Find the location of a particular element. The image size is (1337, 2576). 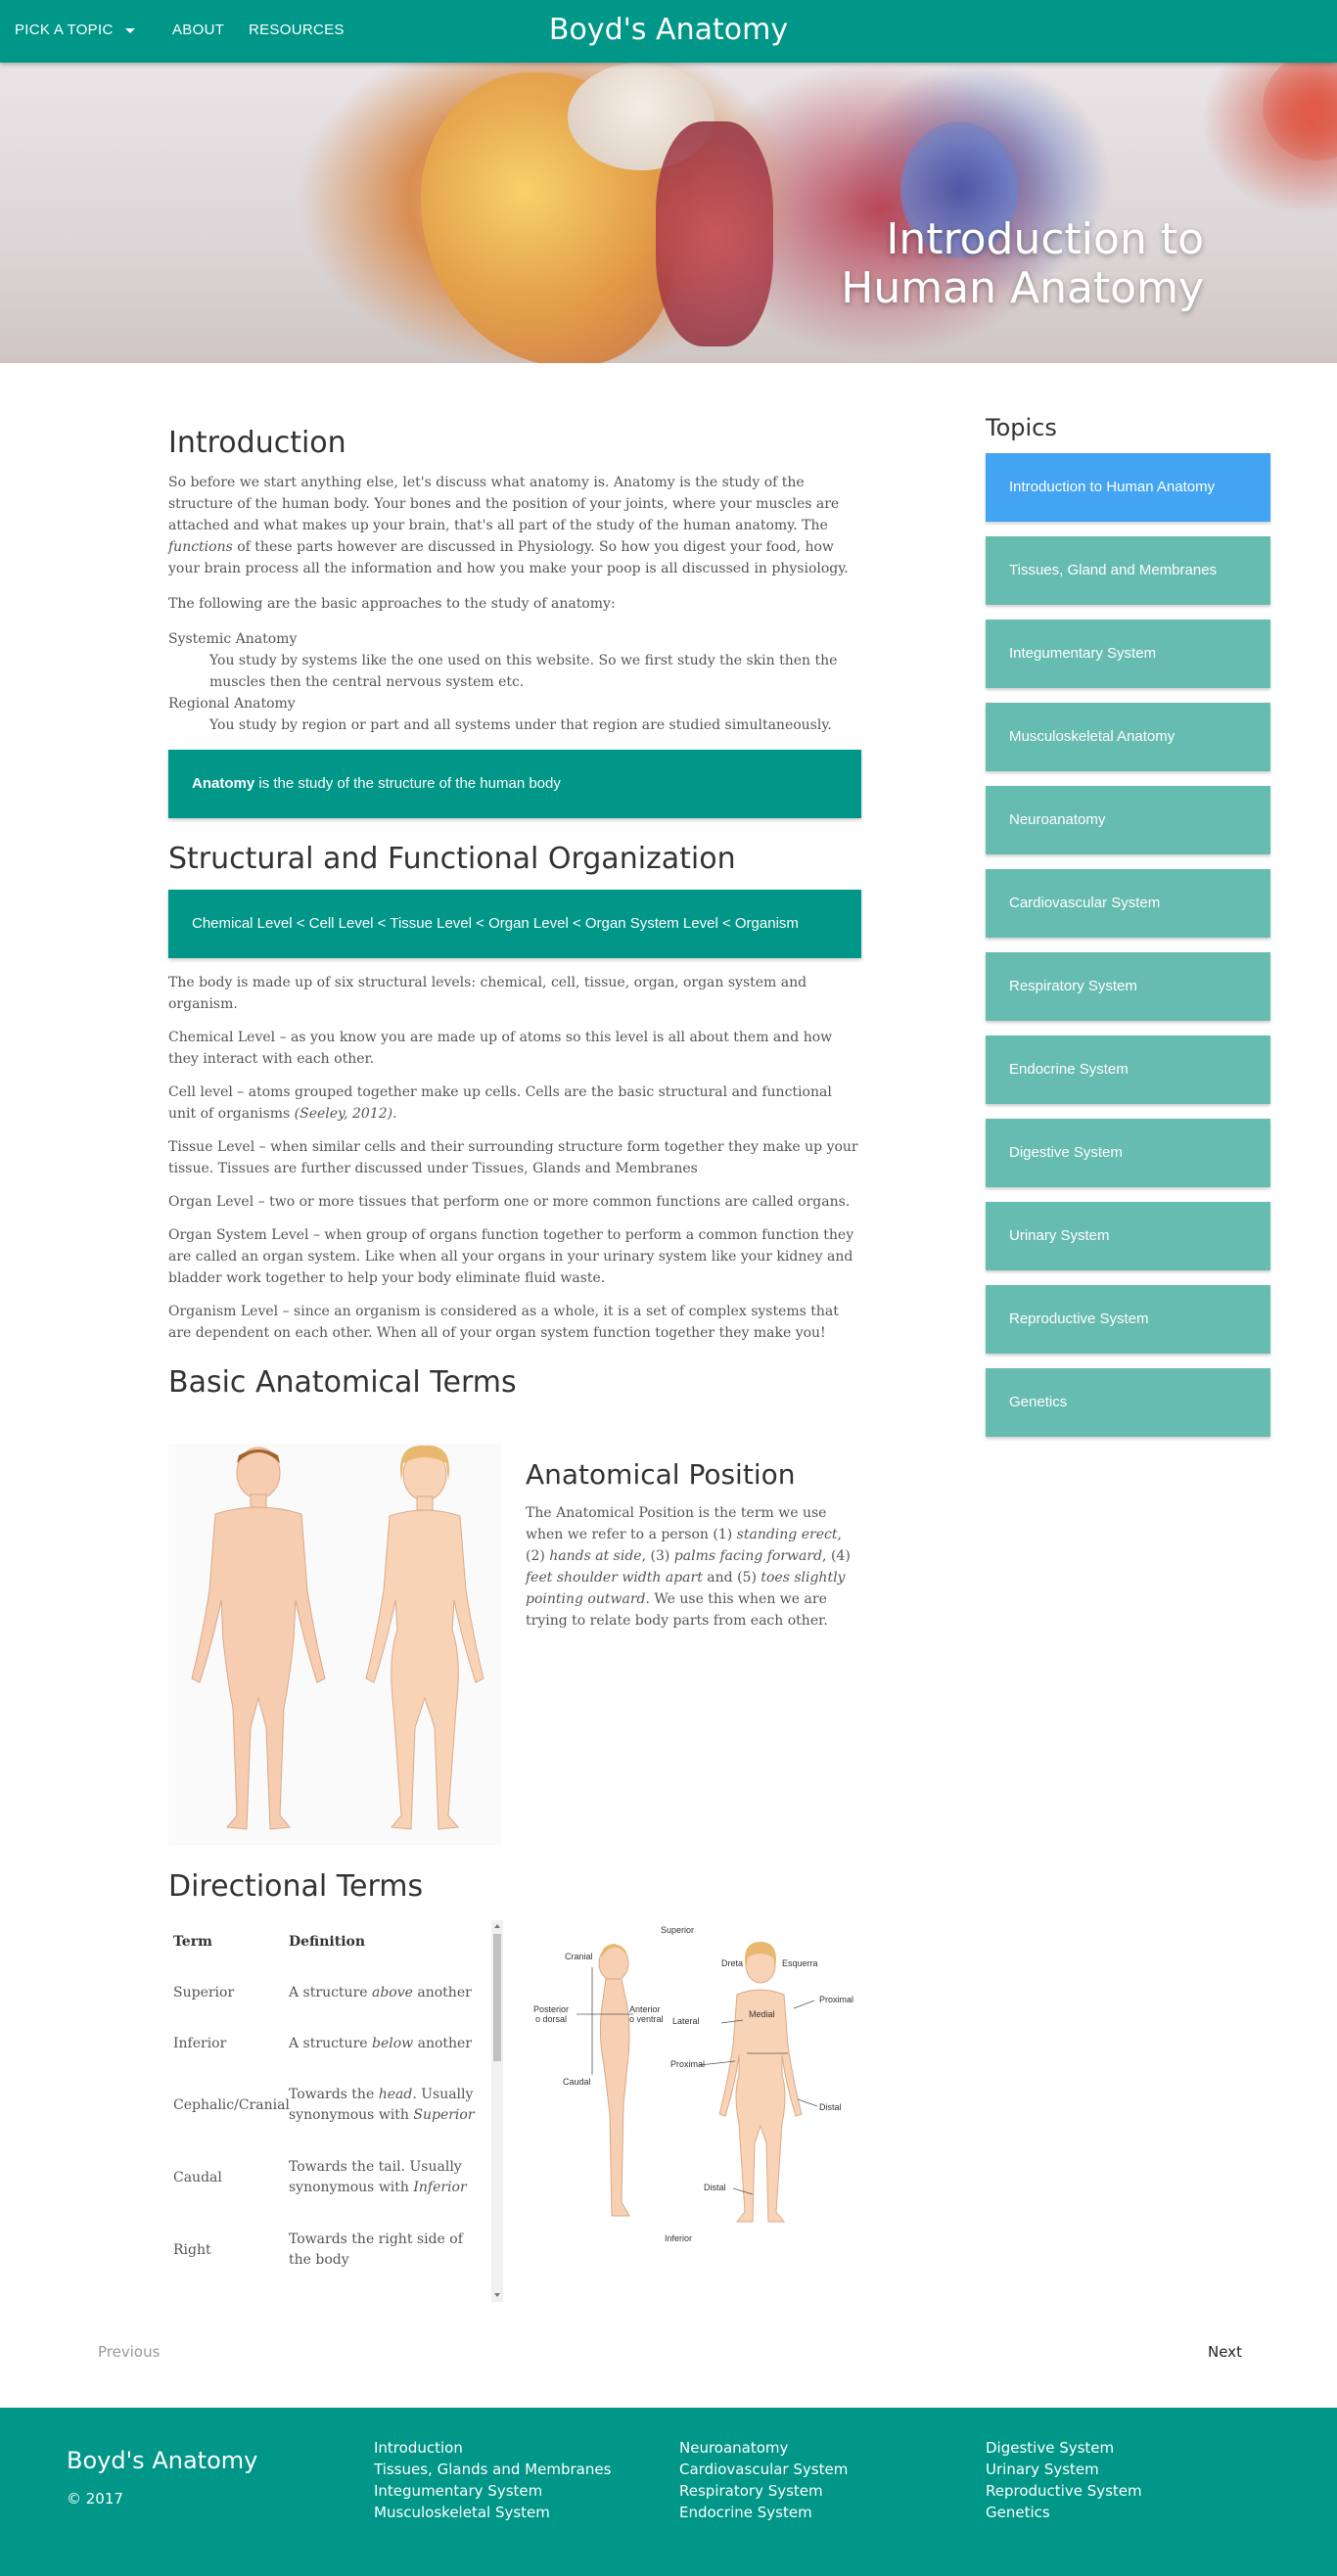

sidebar-item-respiratory: Respiratory System is located at coordinates (1128, 986).